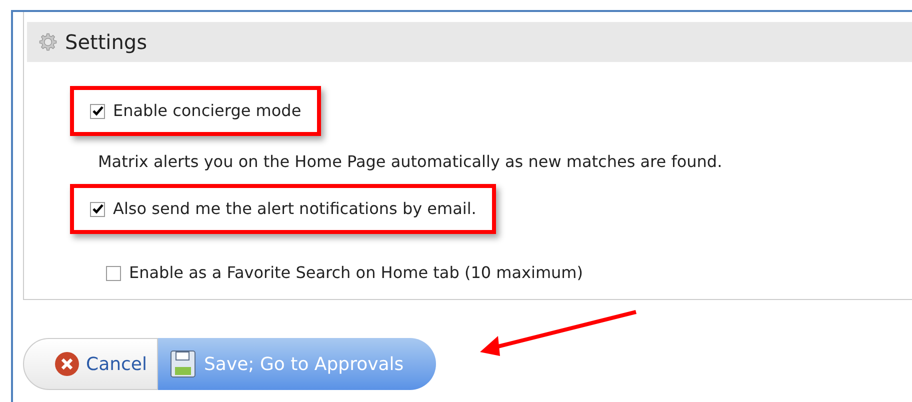 This screenshot has height=402, width=912. What do you see at coordinates (411, 162) in the screenshot?
I see `alert-description: Matrix alerts you on the Home Page automatically as new matches are found.` at bounding box center [411, 162].